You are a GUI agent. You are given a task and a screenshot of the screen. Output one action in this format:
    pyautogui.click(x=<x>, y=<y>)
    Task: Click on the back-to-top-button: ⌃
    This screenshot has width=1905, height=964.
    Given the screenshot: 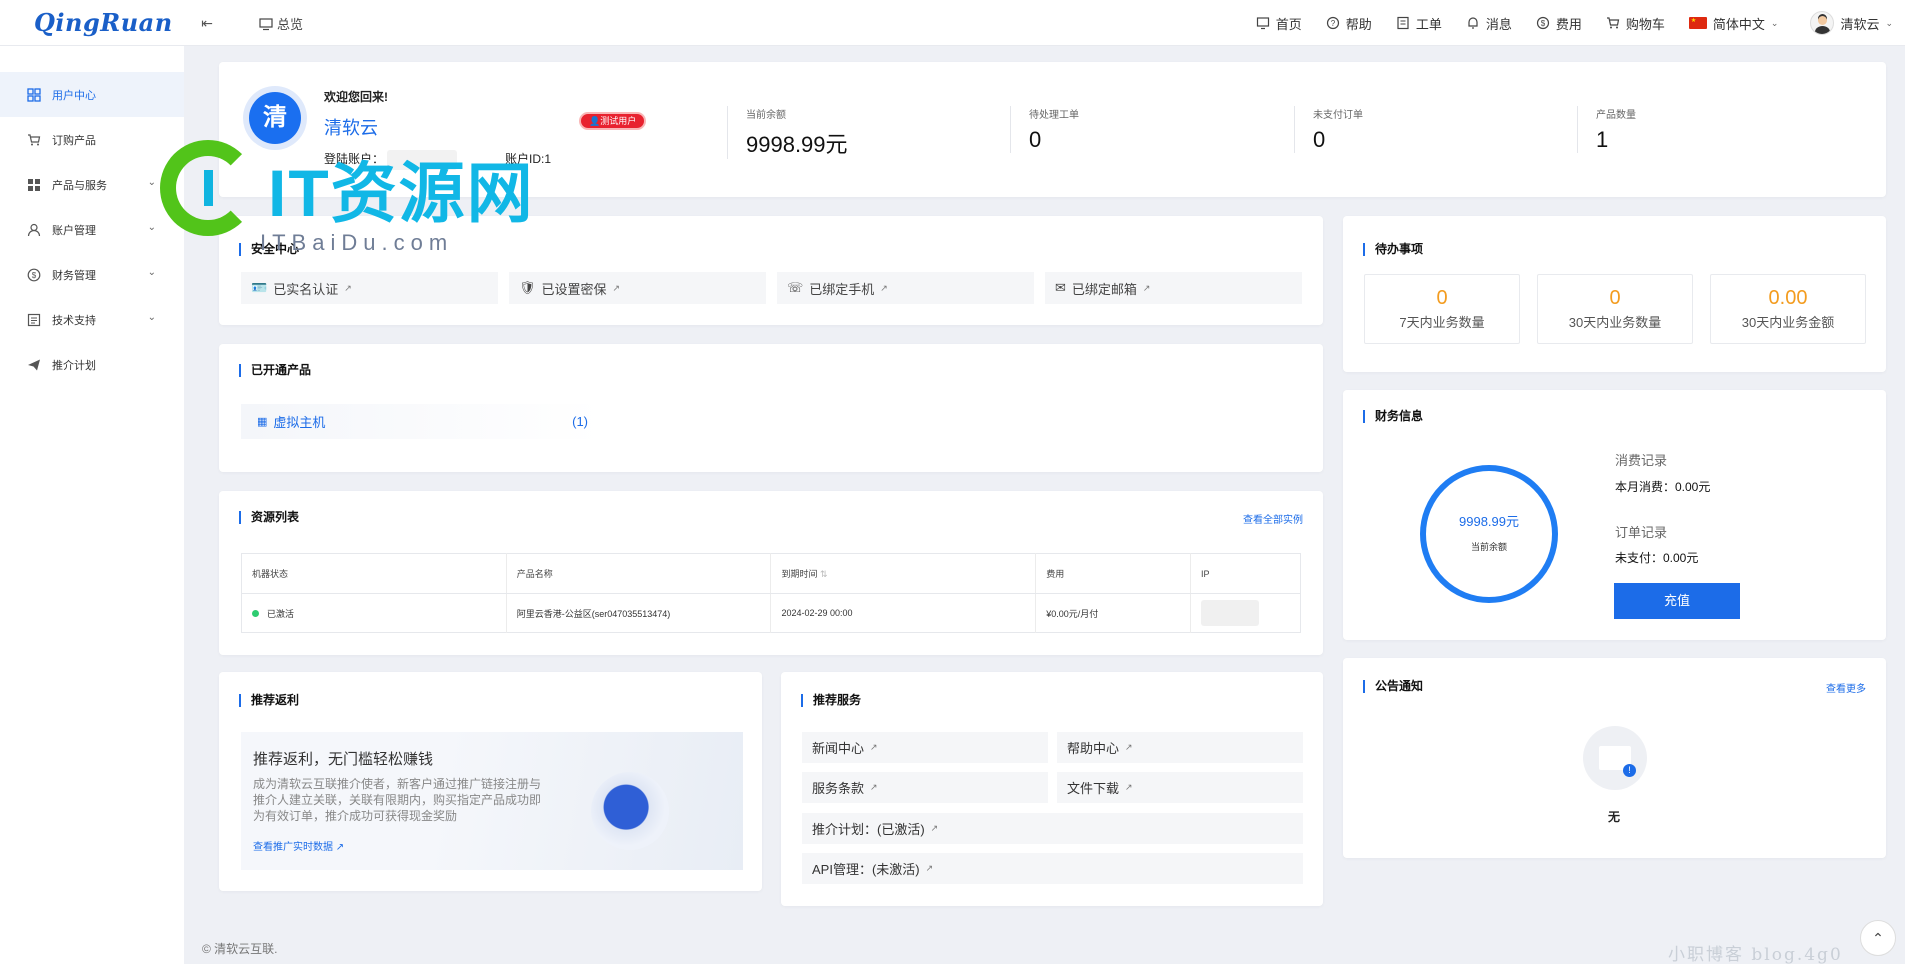 What is the action you would take?
    pyautogui.click(x=1878, y=938)
    